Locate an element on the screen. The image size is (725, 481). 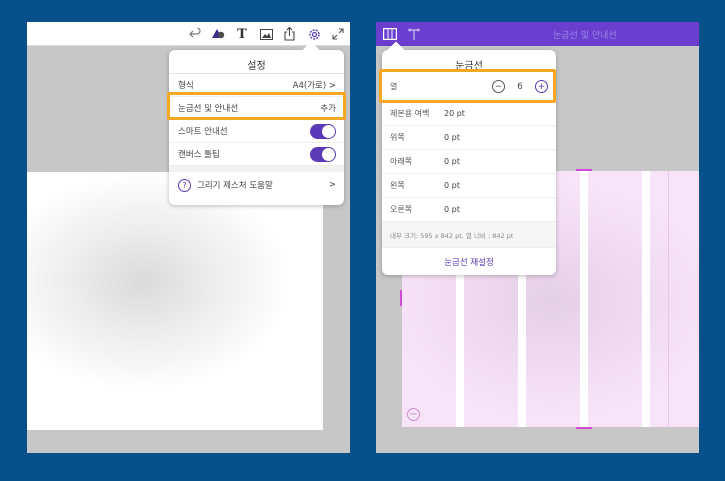
text-icon: T is located at coordinates (242, 34).